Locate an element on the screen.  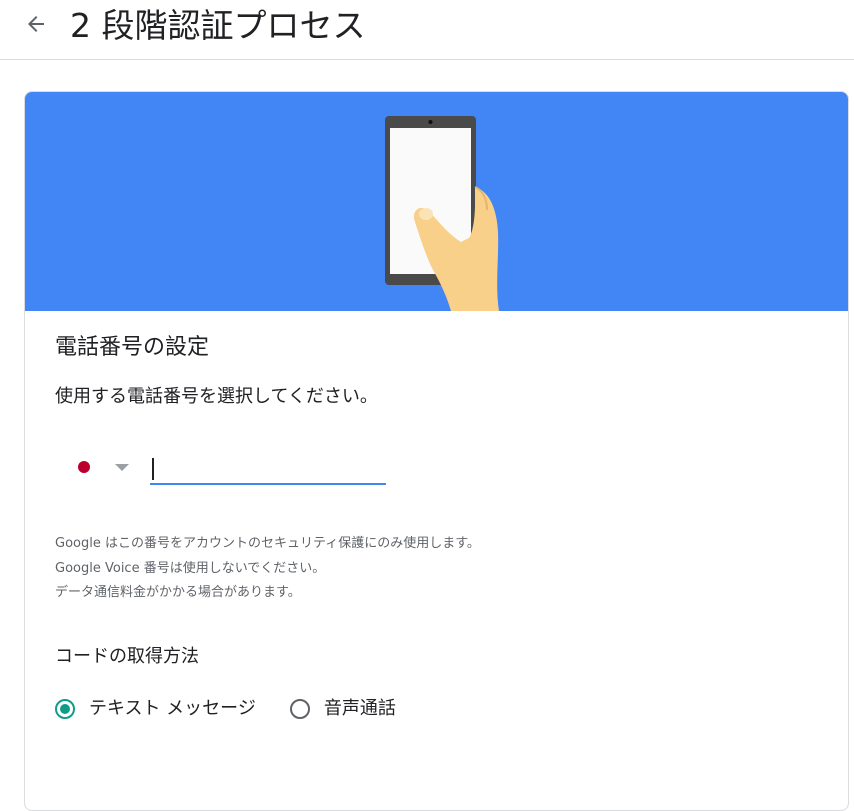
radio-label: 音声通話 is located at coordinates (359, 708).